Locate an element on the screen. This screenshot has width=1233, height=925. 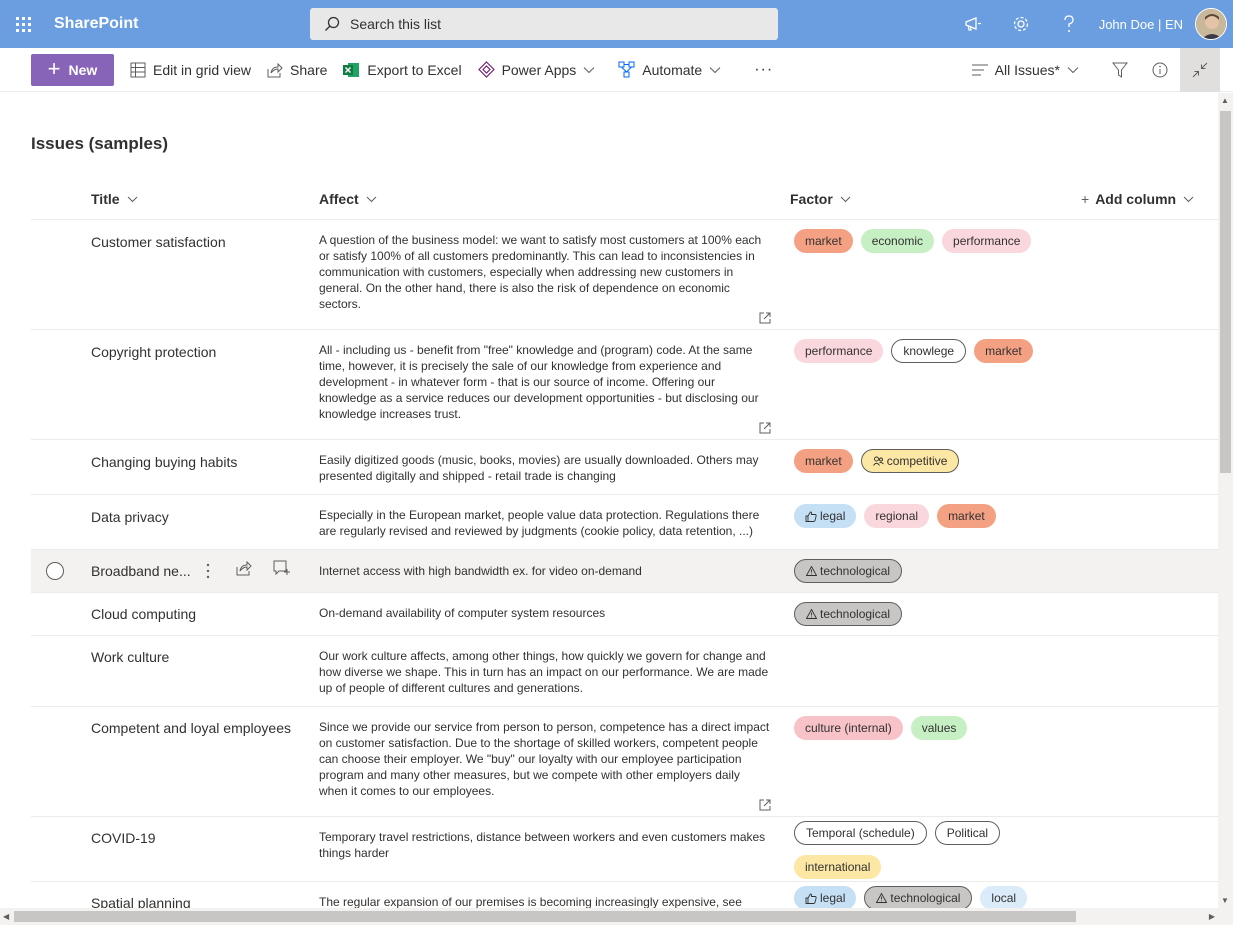
column-header-title: Title is located at coordinates (114, 199).